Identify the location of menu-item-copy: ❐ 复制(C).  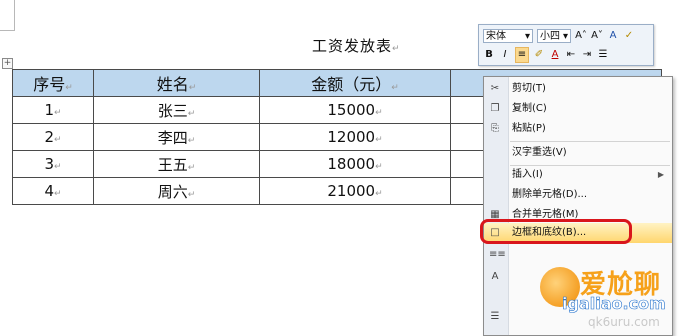
(578, 109).